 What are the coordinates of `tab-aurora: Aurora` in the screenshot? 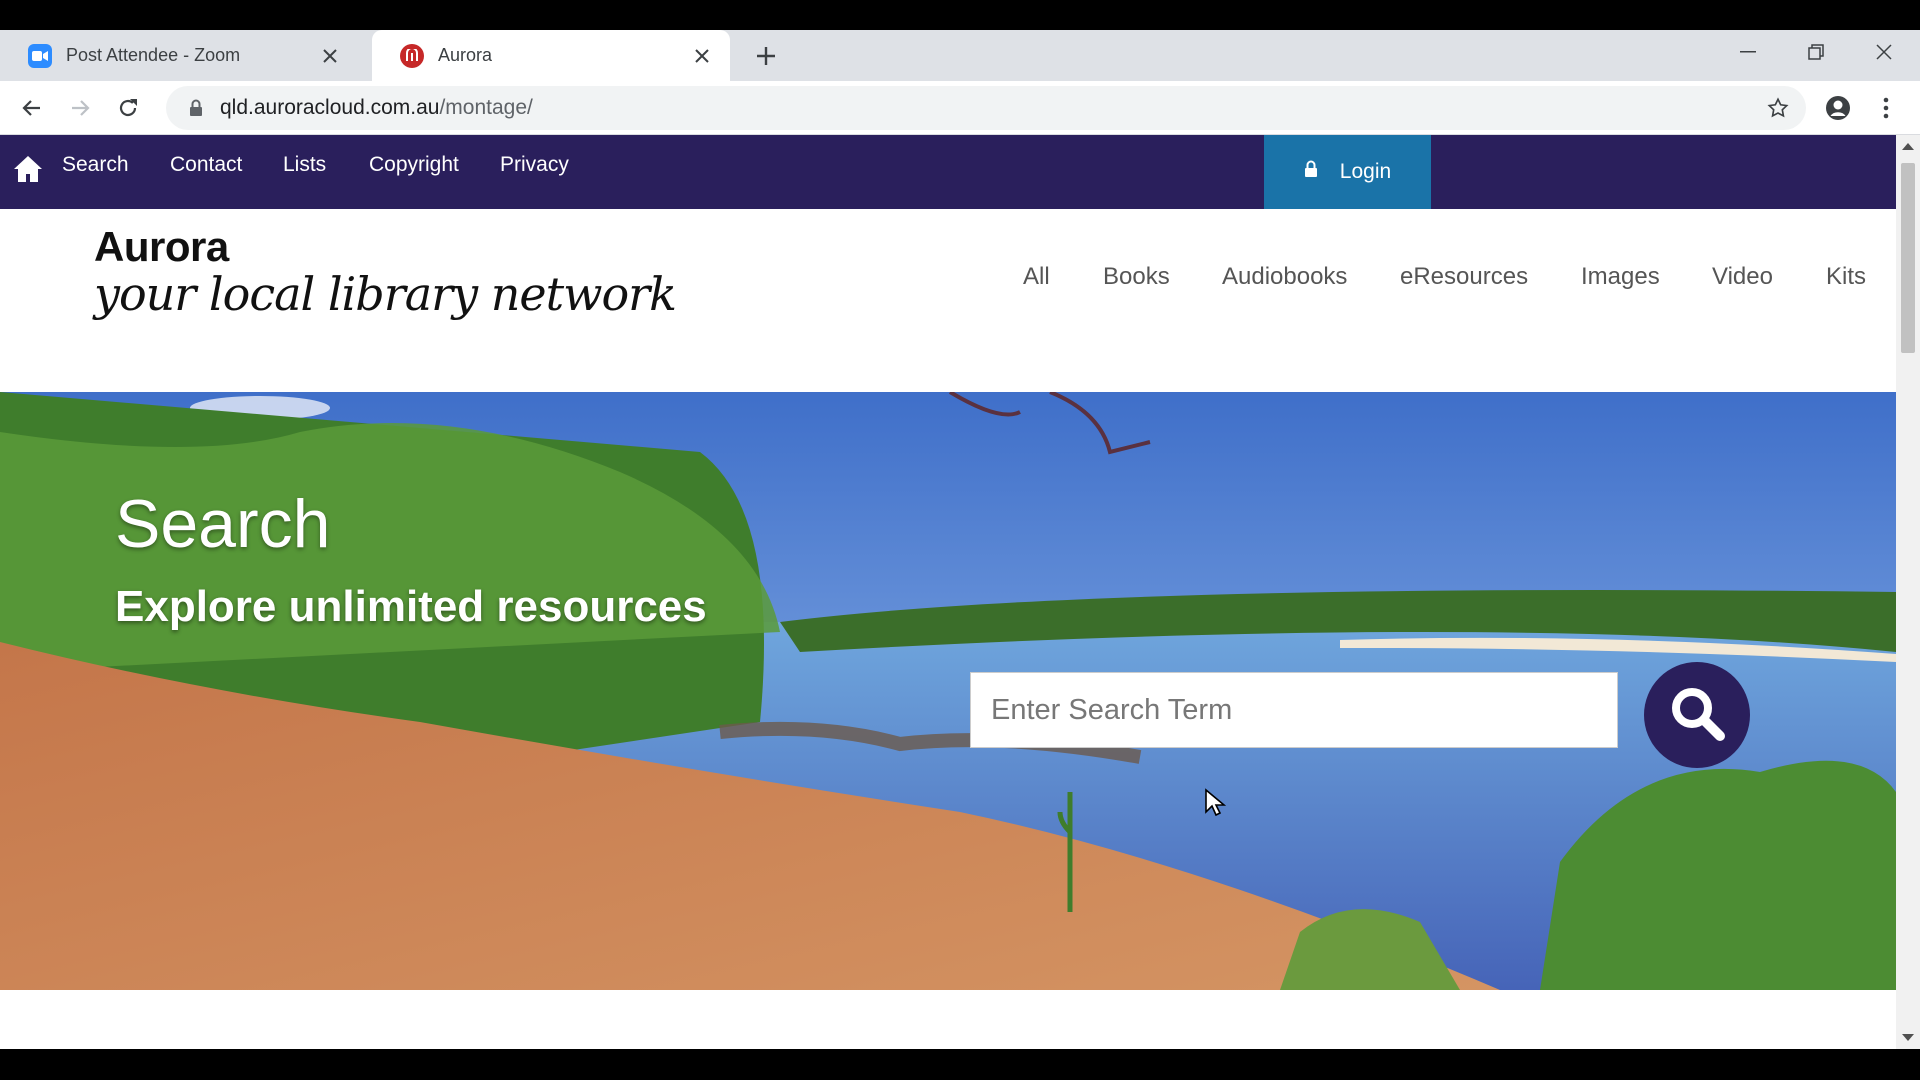 It's located at (551, 55).